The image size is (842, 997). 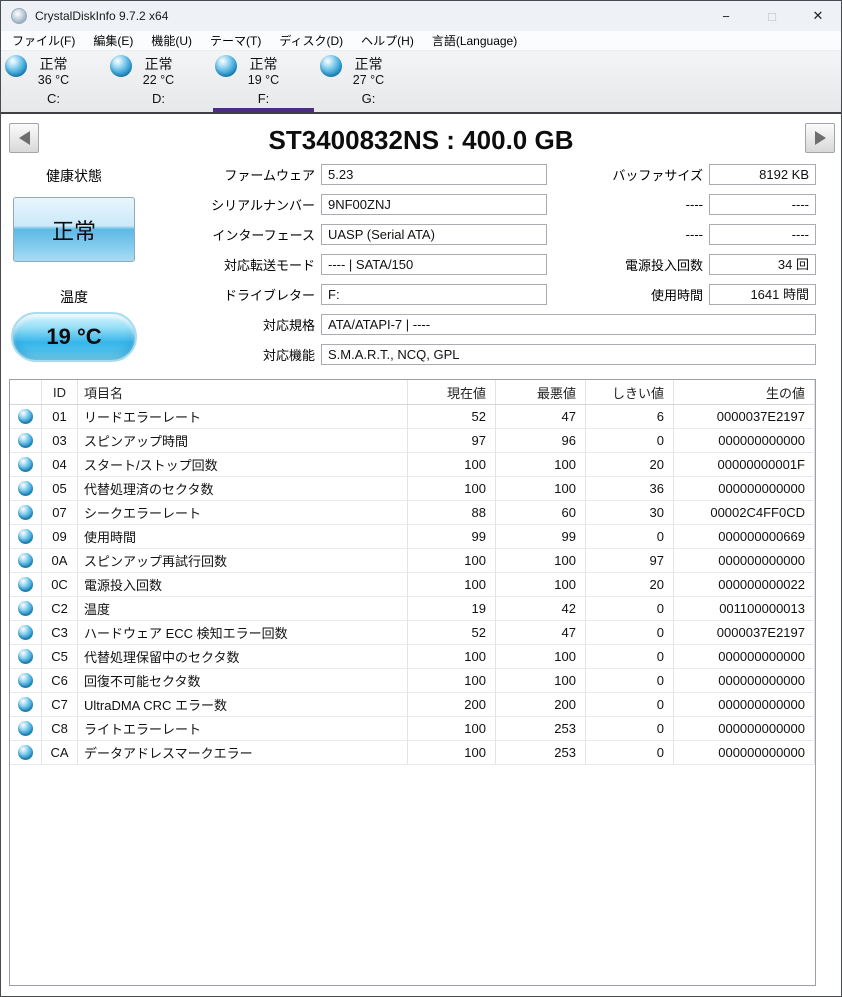 I want to click on menu-edit: 編集(E), so click(x=113, y=40).